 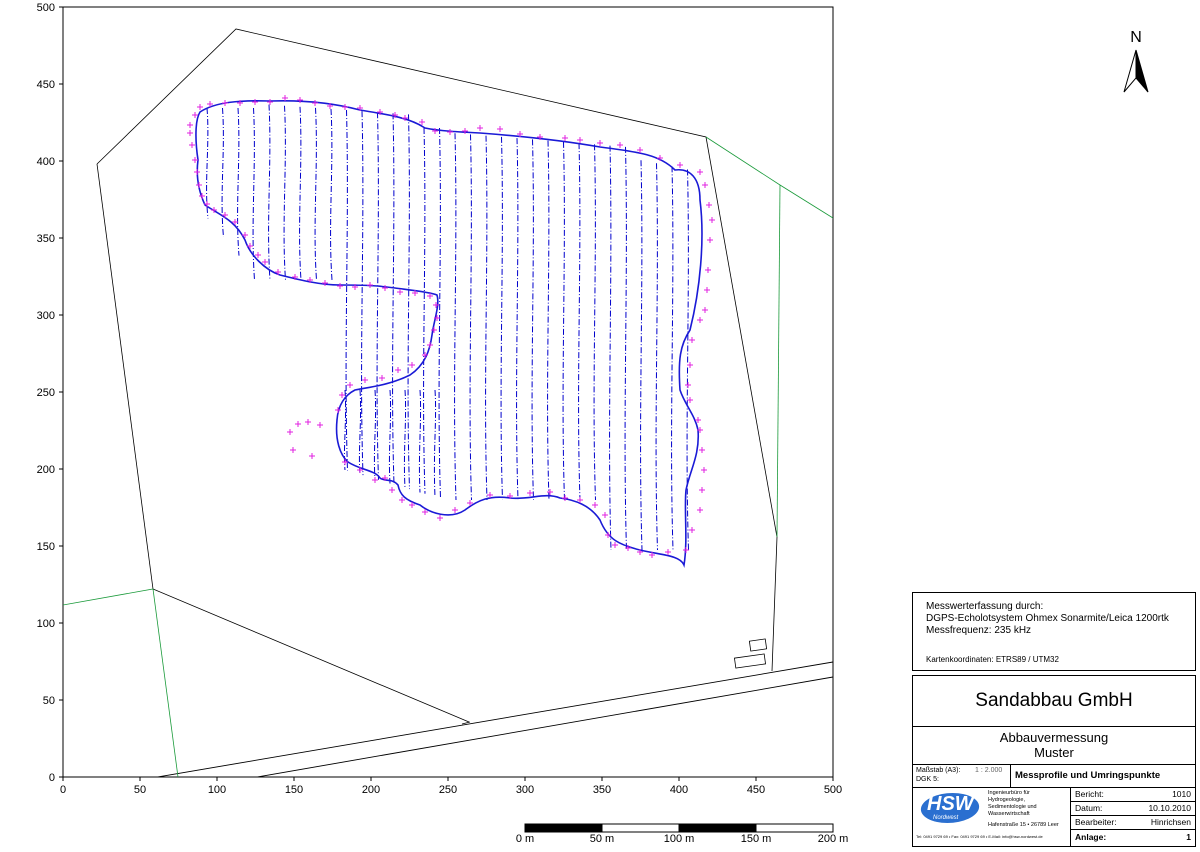 I want to click on north-arrow-icon, so click(x=1136, y=71).